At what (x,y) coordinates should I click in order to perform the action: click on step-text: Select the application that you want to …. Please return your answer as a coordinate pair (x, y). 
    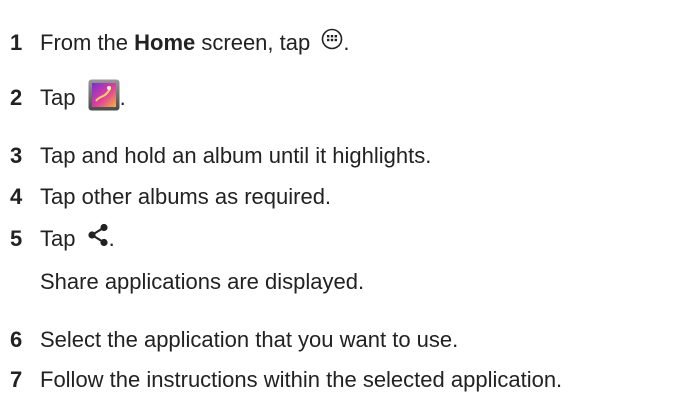
    Looking at the image, I should click on (249, 339).